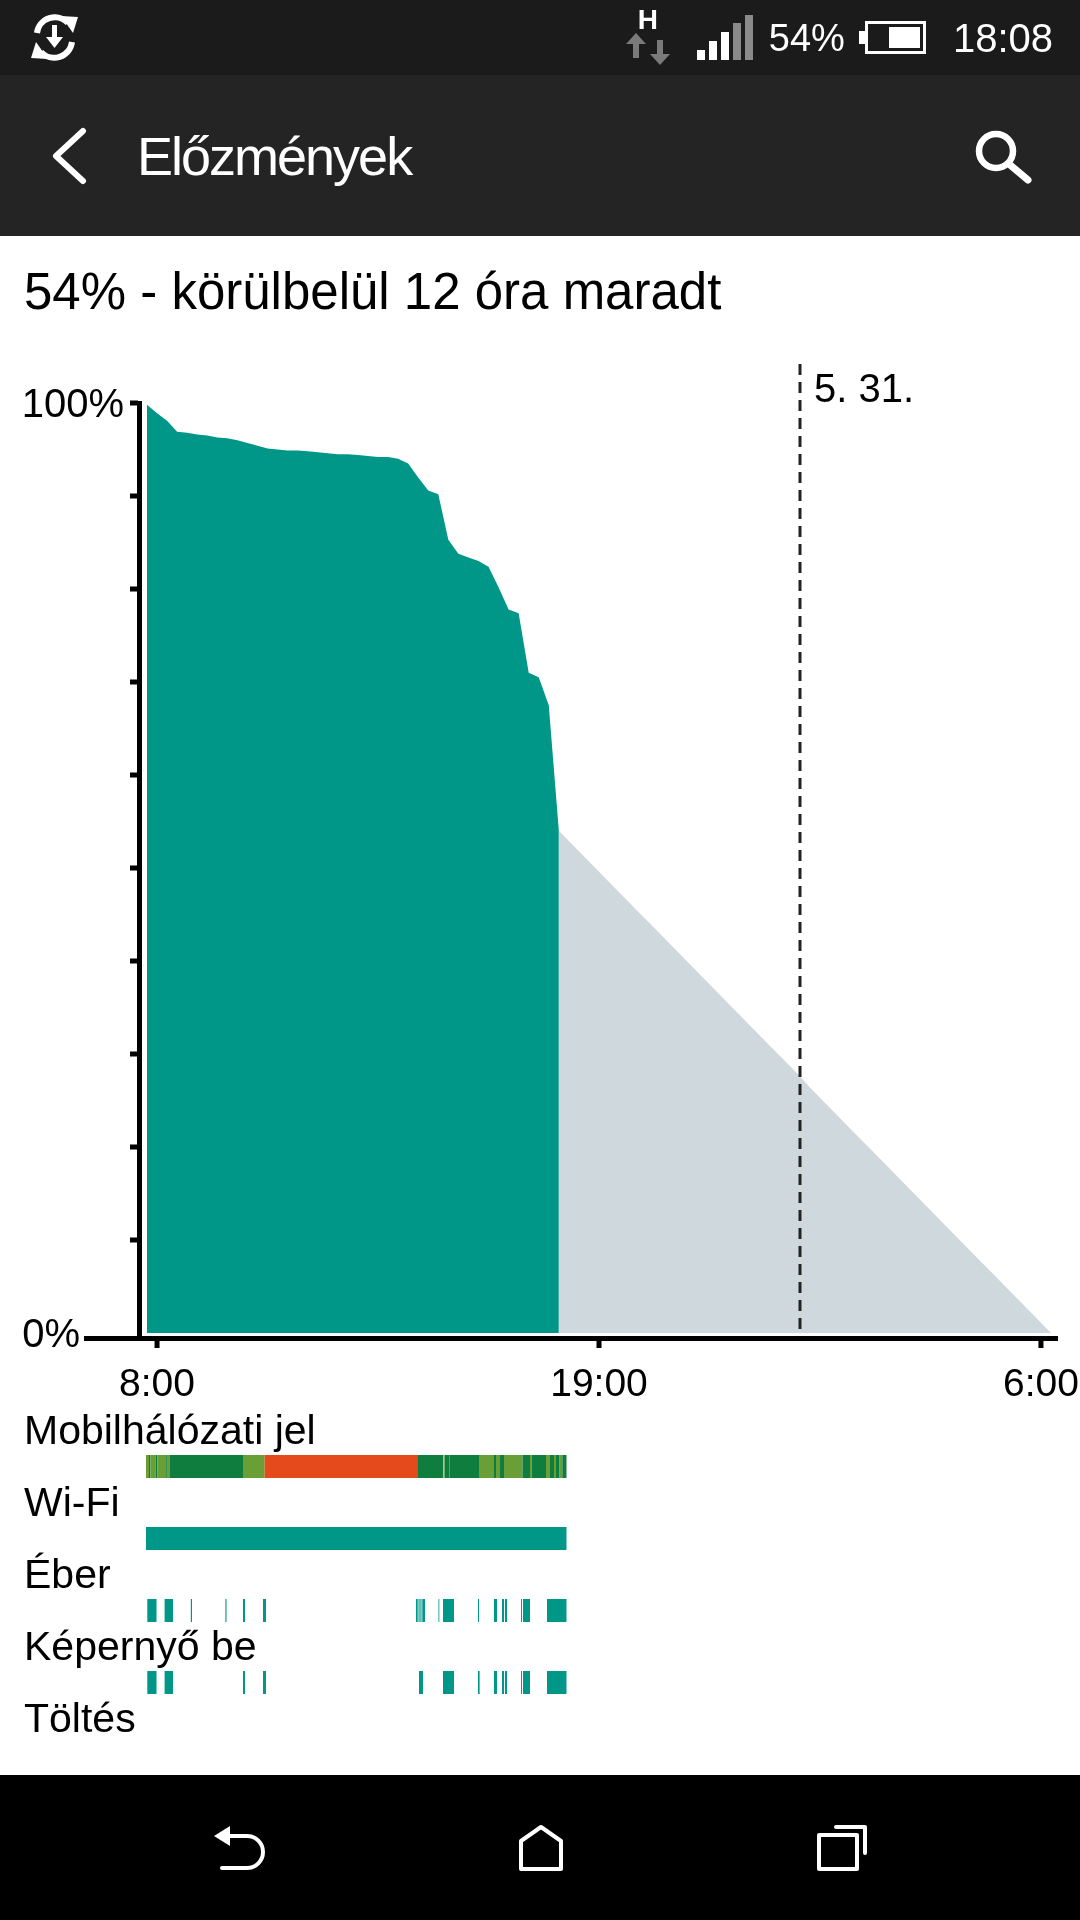 The width and height of the screenshot is (1080, 1920). Describe the element at coordinates (1002, 37) in the screenshot. I see `clock-time: 18:08` at that location.